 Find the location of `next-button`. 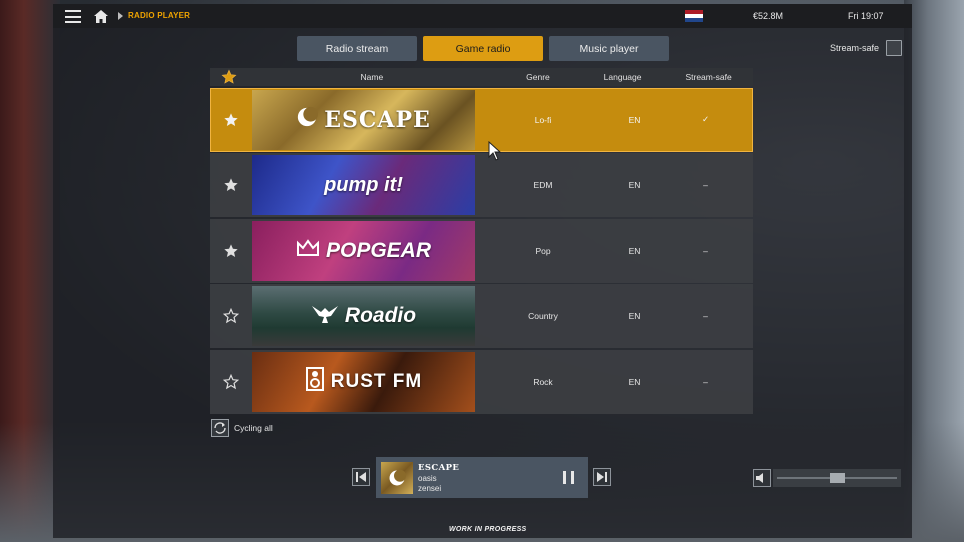

next-button is located at coordinates (602, 477).